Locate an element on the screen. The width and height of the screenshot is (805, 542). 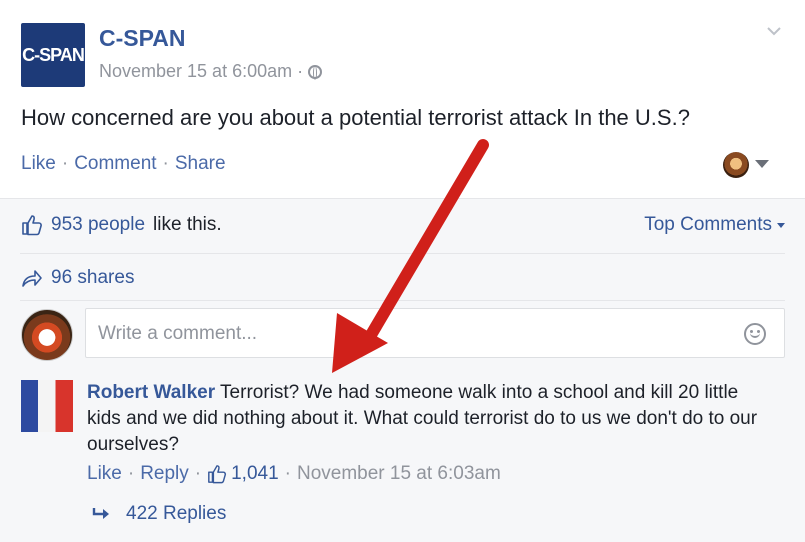
comment-reply-button: Reply is located at coordinates (164, 474).